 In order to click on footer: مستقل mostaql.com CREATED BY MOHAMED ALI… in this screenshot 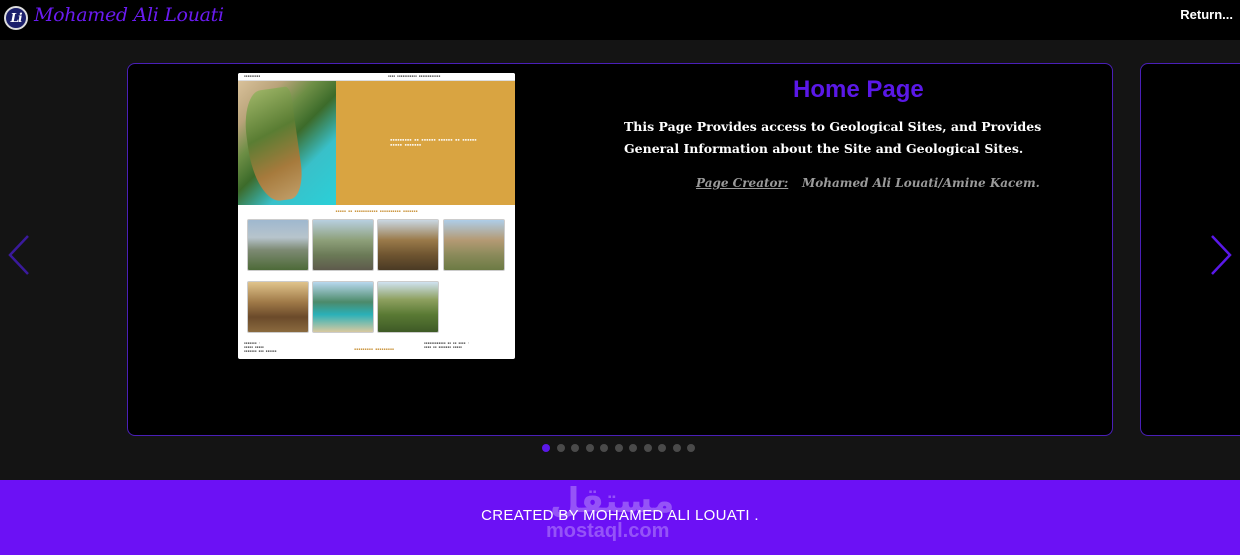, I will do `click(620, 517)`.